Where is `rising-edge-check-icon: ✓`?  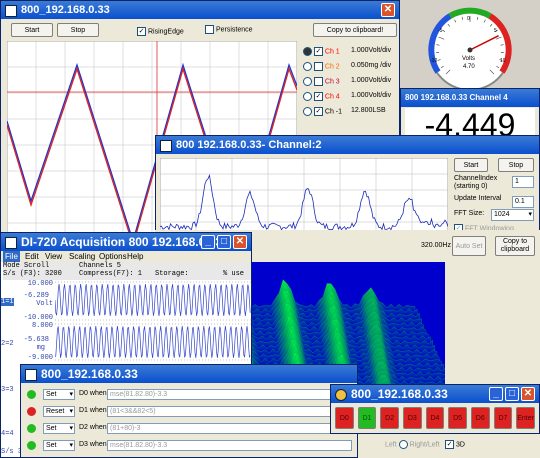 rising-edge-check-icon: ✓ is located at coordinates (141, 31).